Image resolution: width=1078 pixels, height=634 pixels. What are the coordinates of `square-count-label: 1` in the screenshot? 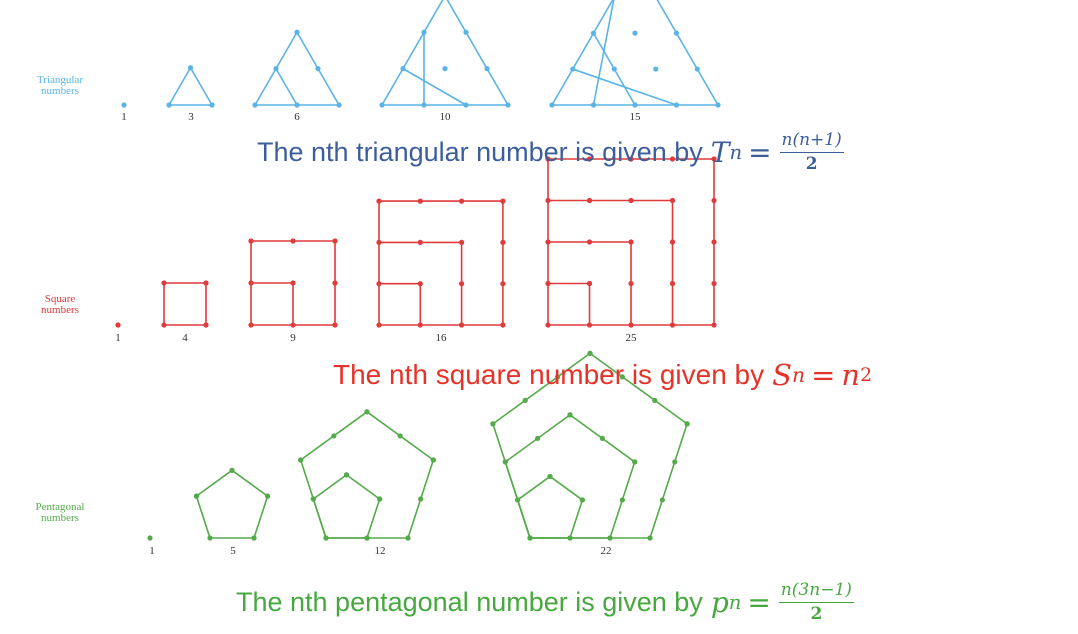 It's located at (118, 338).